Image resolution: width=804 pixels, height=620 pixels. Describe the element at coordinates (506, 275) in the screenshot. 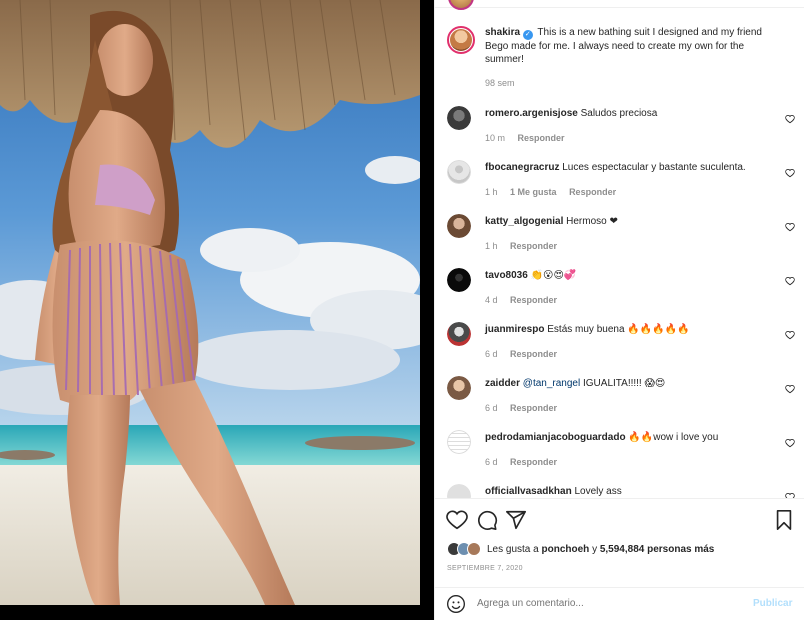

I see `commenter-username: tavo8036` at that location.